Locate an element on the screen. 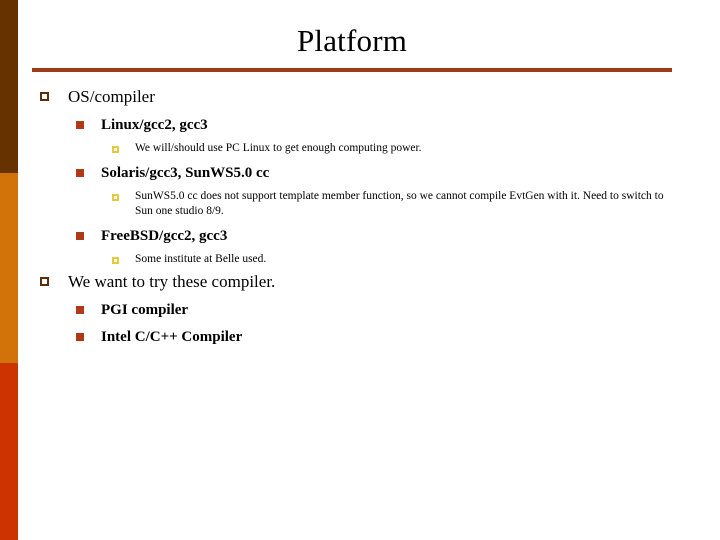 The image size is (720, 540). page-title: Platform is located at coordinates (352, 40).